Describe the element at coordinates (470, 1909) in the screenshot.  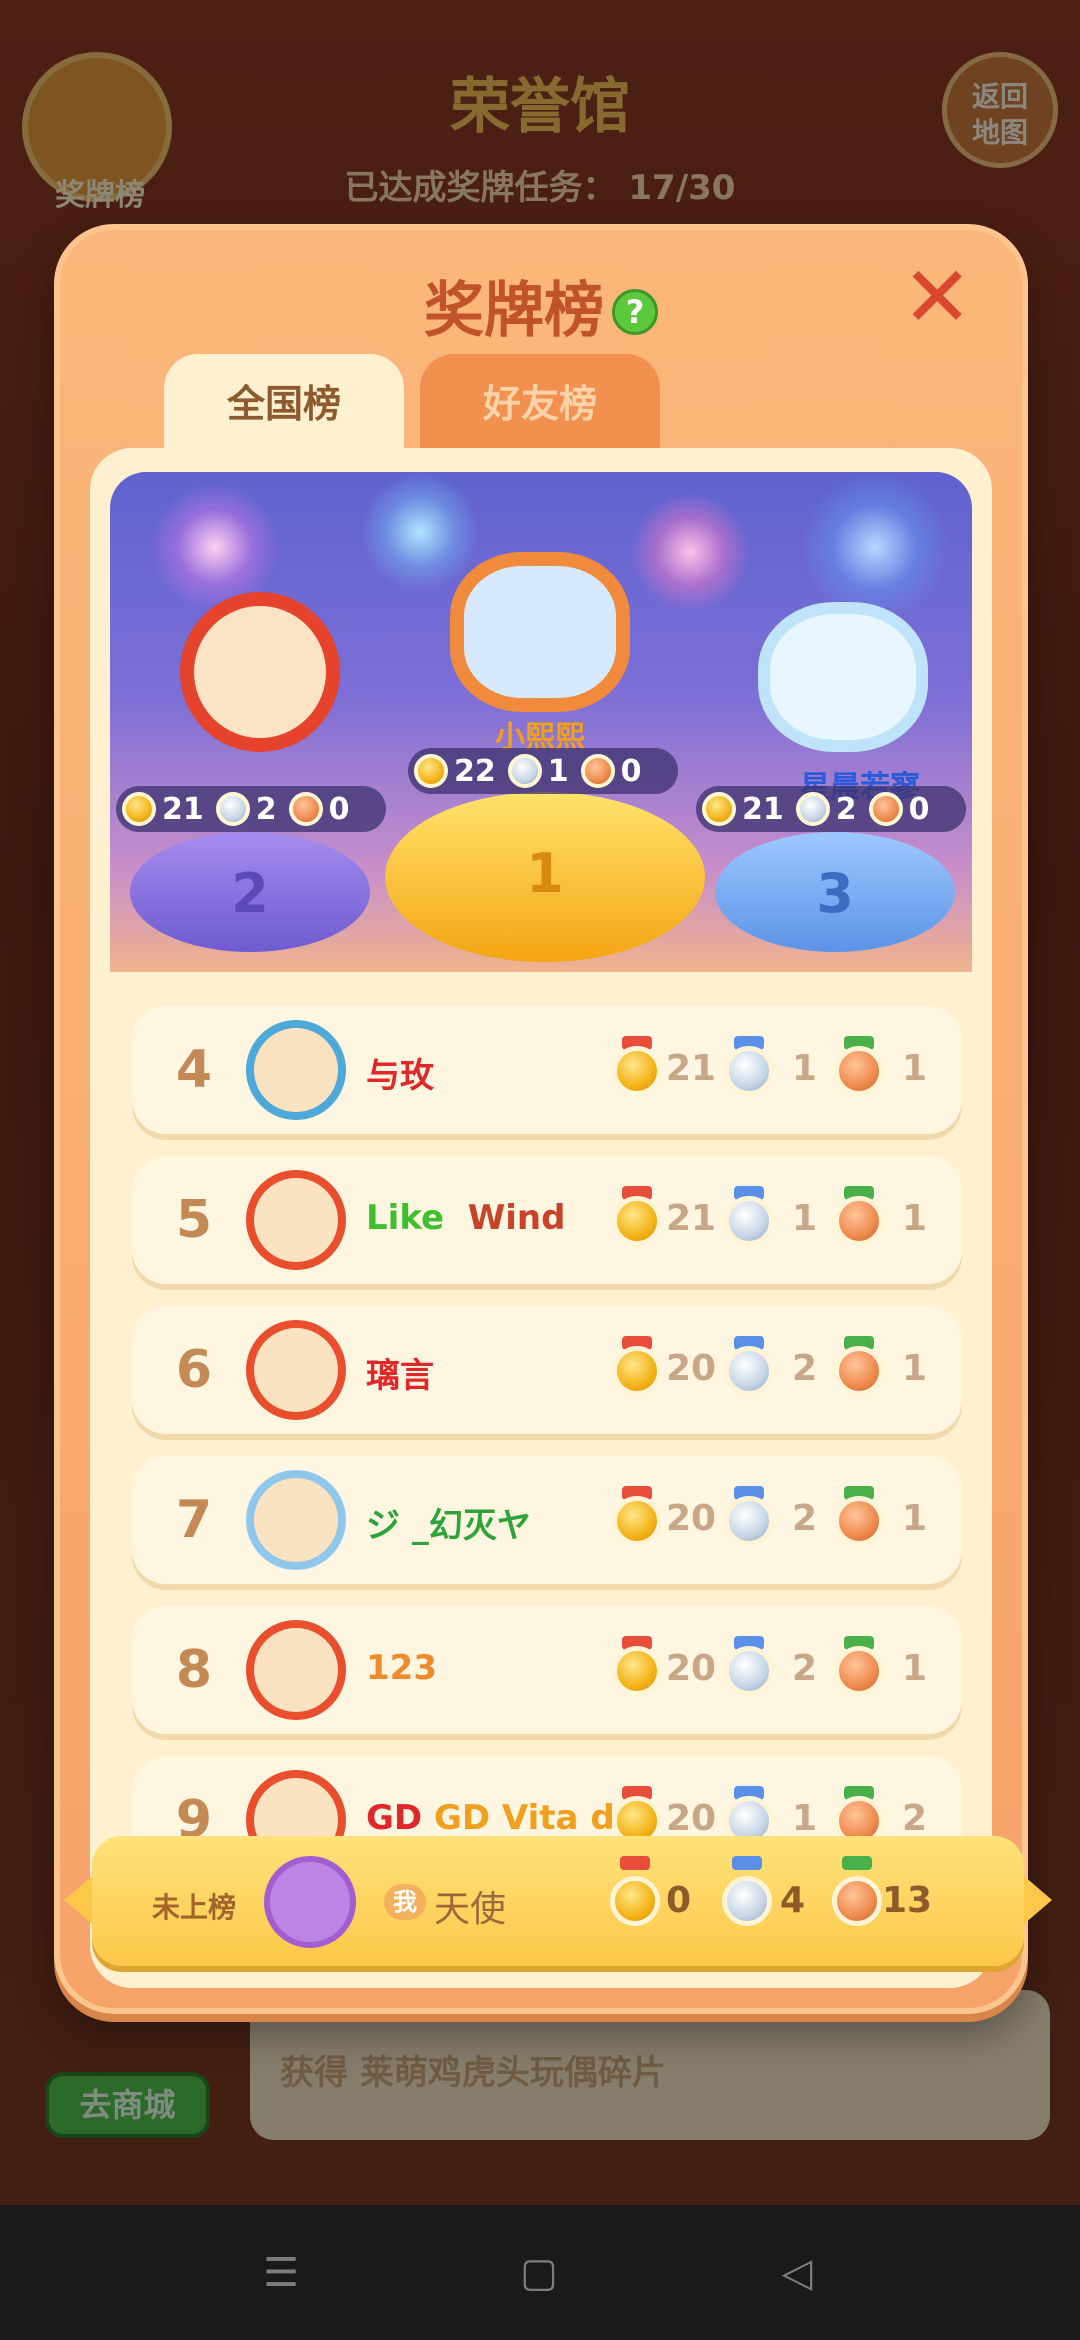
I see `my-name: 天使` at that location.